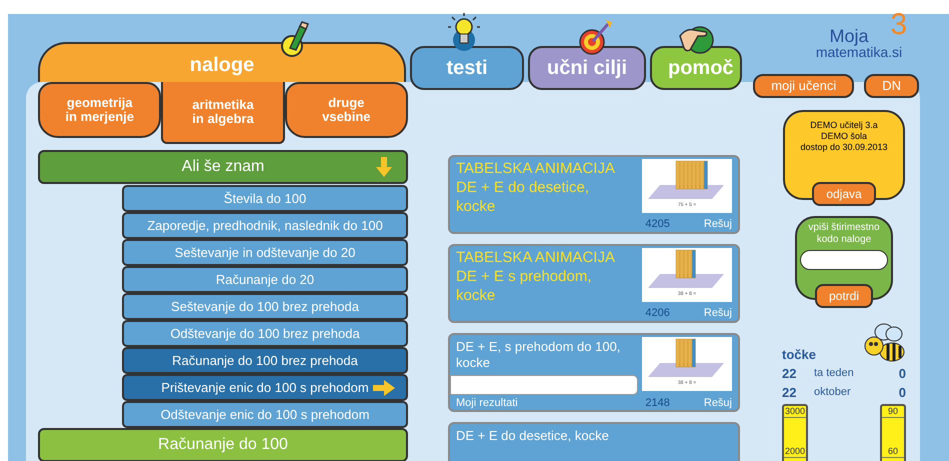 This screenshot has height=461, width=949. What do you see at coordinates (844, 194) in the screenshot?
I see `logout-button: odjava` at bounding box center [844, 194].